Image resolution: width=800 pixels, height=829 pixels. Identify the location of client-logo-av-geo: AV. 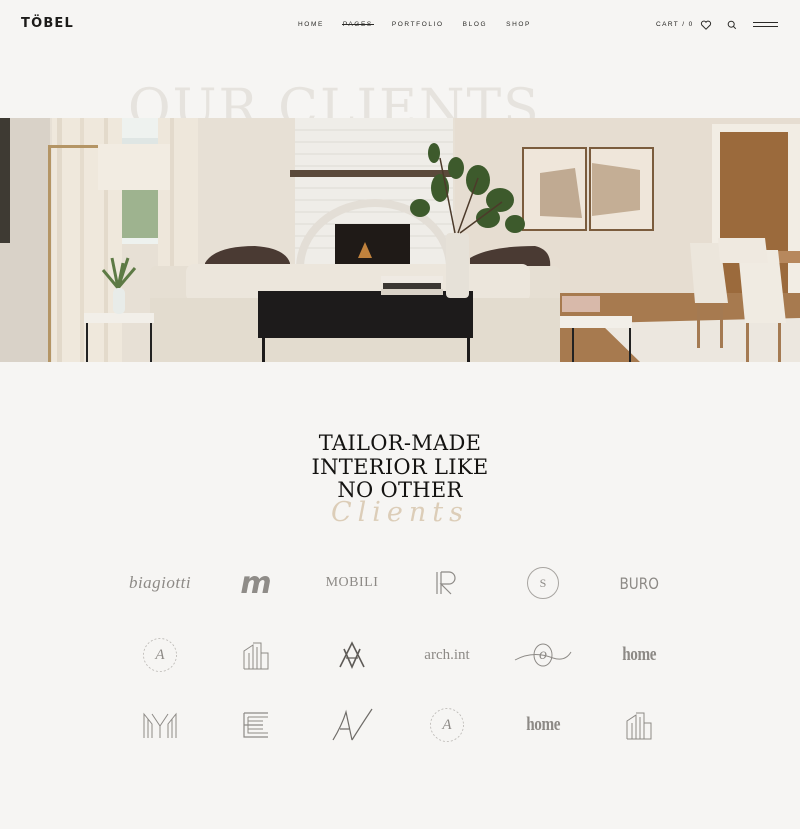
(352, 655).